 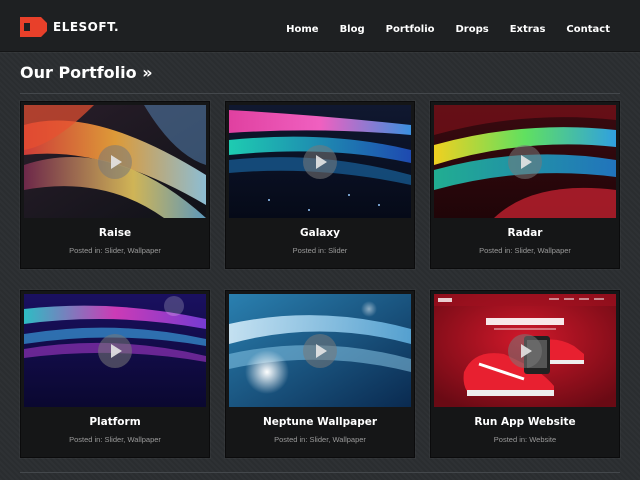 I want to click on site-logo: ELESOFT., so click(x=69, y=27).